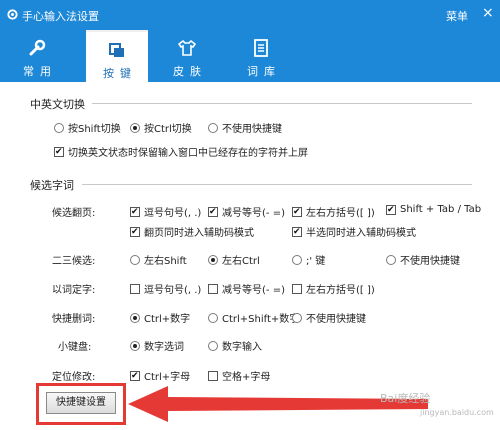 This screenshot has width=500, height=430. Describe the element at coordinates (188, 153) in the screenshot. I see `option-label: 切换英文状态时保留输入窗口中已经存在的字符并上屏` at that location.